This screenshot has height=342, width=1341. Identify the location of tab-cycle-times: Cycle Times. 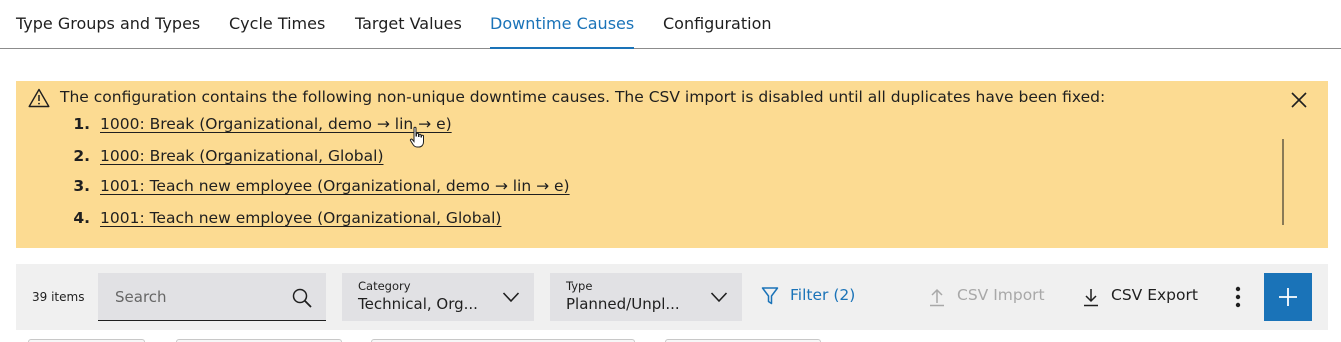
(277, 31).